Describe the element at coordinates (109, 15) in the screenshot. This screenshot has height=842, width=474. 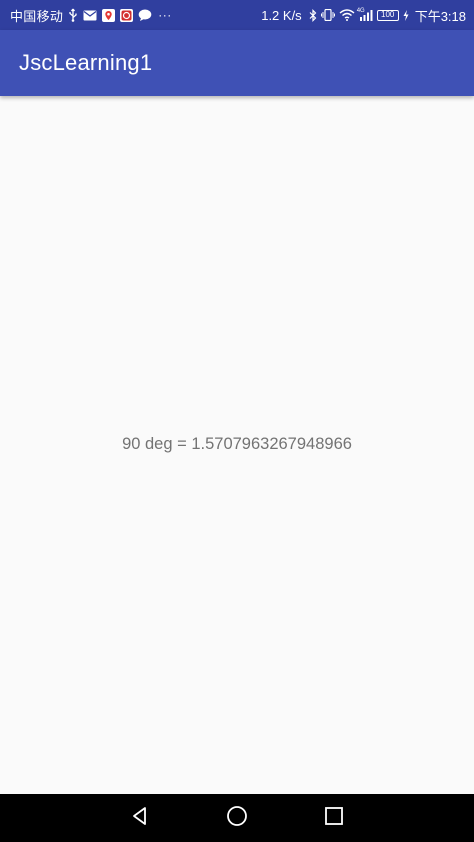
I see `map-app-icon` at that location.